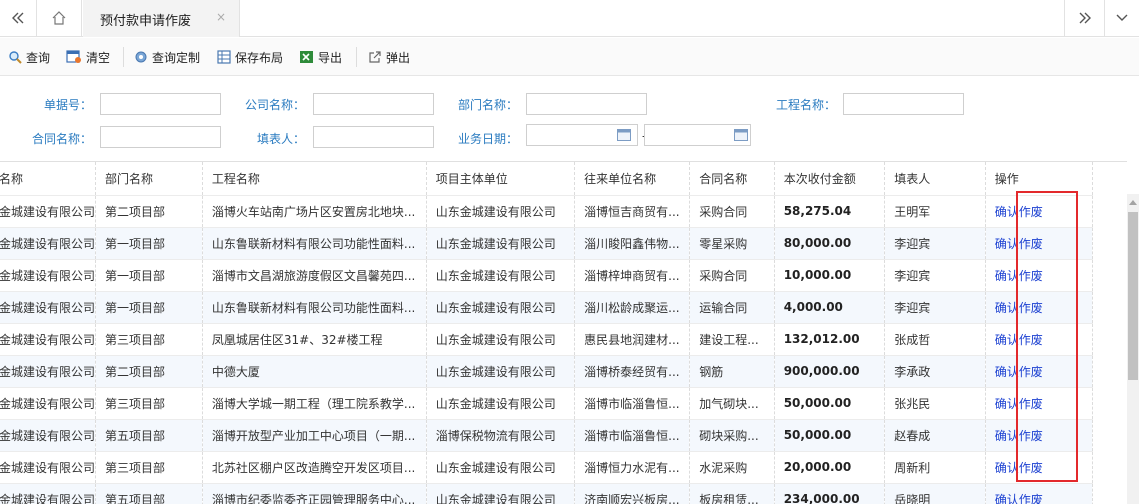 The height and width of the screenshot is (504, 1139). What do you see at coordinates (935, 179) in the screenshot?
I see `col-header-filler: 填表人` at bounding box center [935, 179].